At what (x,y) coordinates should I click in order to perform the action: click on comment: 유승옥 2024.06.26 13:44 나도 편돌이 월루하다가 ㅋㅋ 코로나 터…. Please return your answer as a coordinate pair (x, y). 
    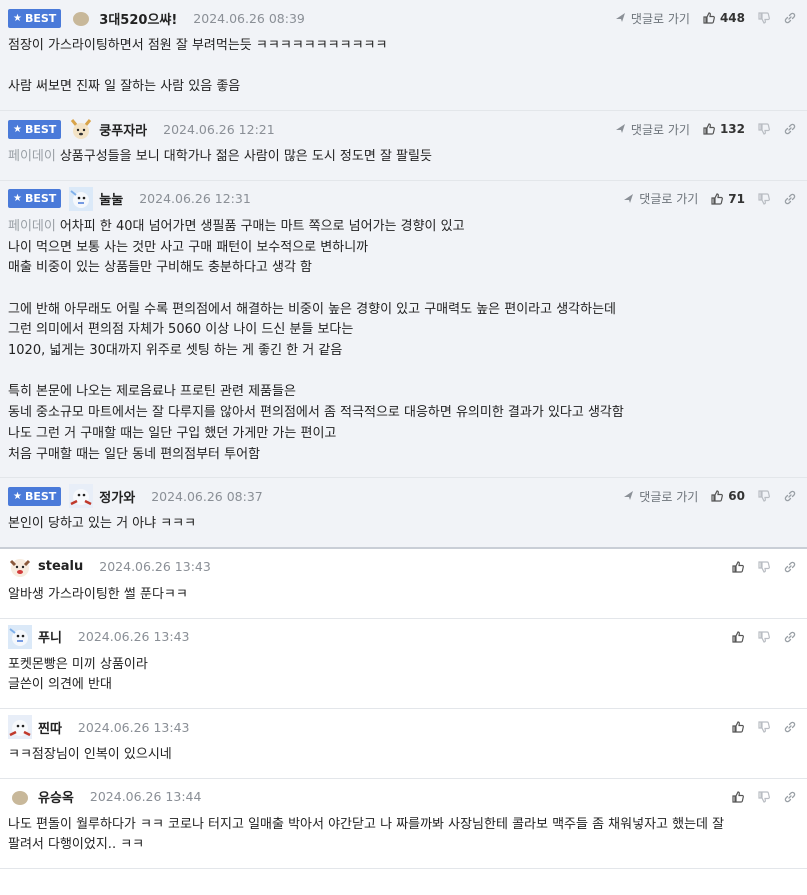
    Looking at the image, I should click on (403, 824).